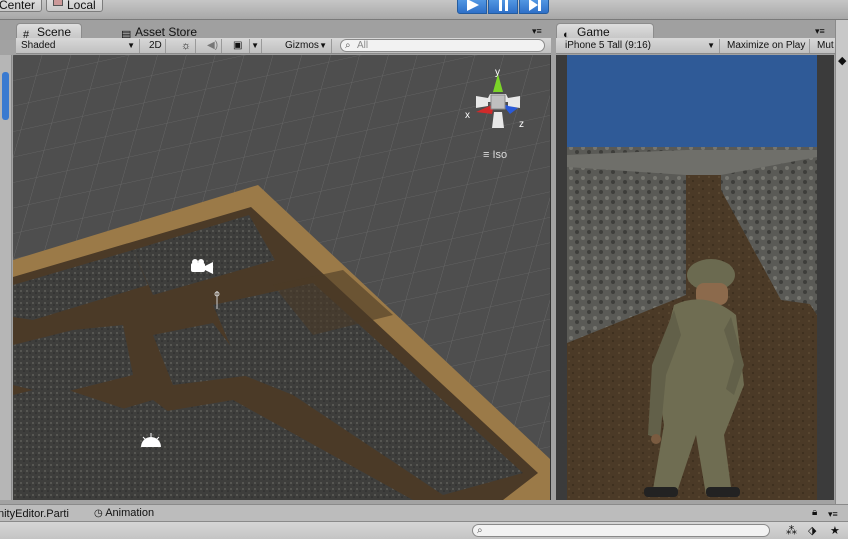  I want to click on sun-icon: ☼, so click(186, 46).